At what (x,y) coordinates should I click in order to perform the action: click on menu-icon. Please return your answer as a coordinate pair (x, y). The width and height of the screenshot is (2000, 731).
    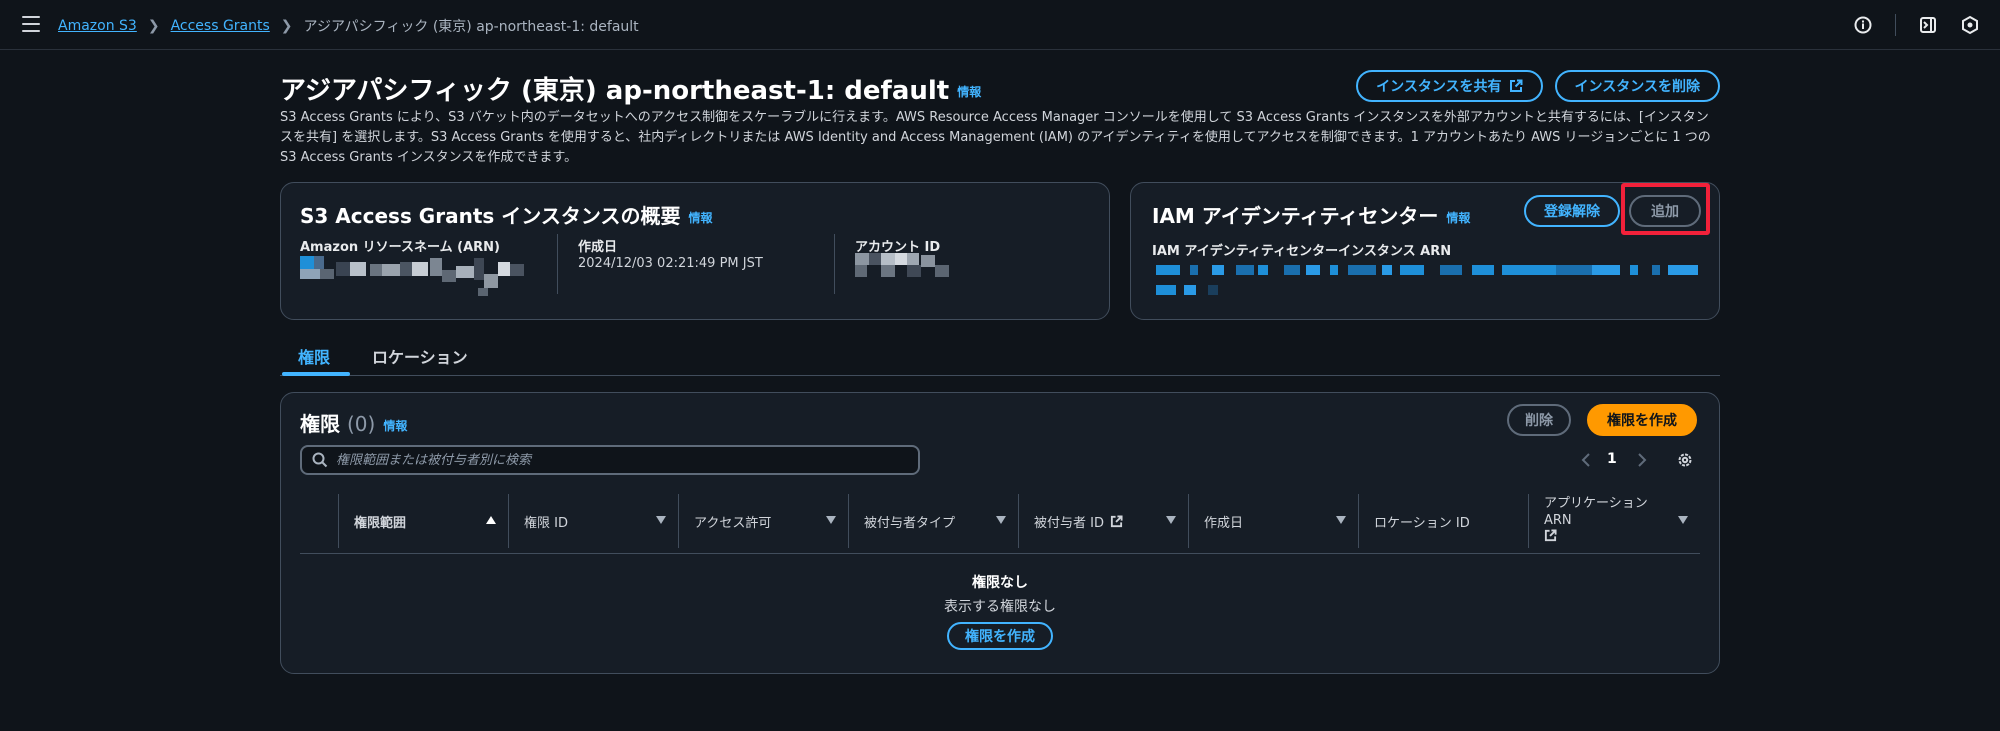
    Looking at the image, I should click on (31, 24).